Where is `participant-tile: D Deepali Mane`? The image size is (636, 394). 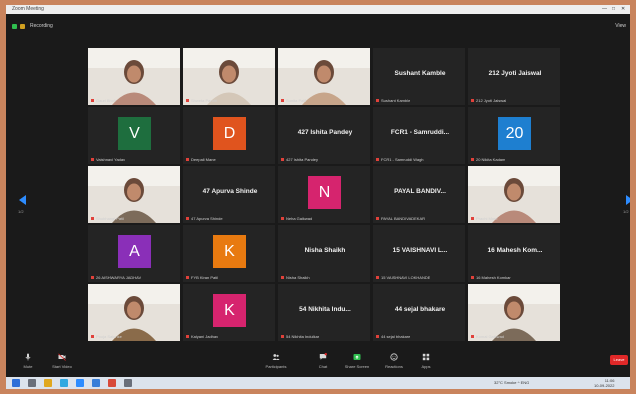
participant-tile: D Deepali Mane is located at coordinates (229, 135).